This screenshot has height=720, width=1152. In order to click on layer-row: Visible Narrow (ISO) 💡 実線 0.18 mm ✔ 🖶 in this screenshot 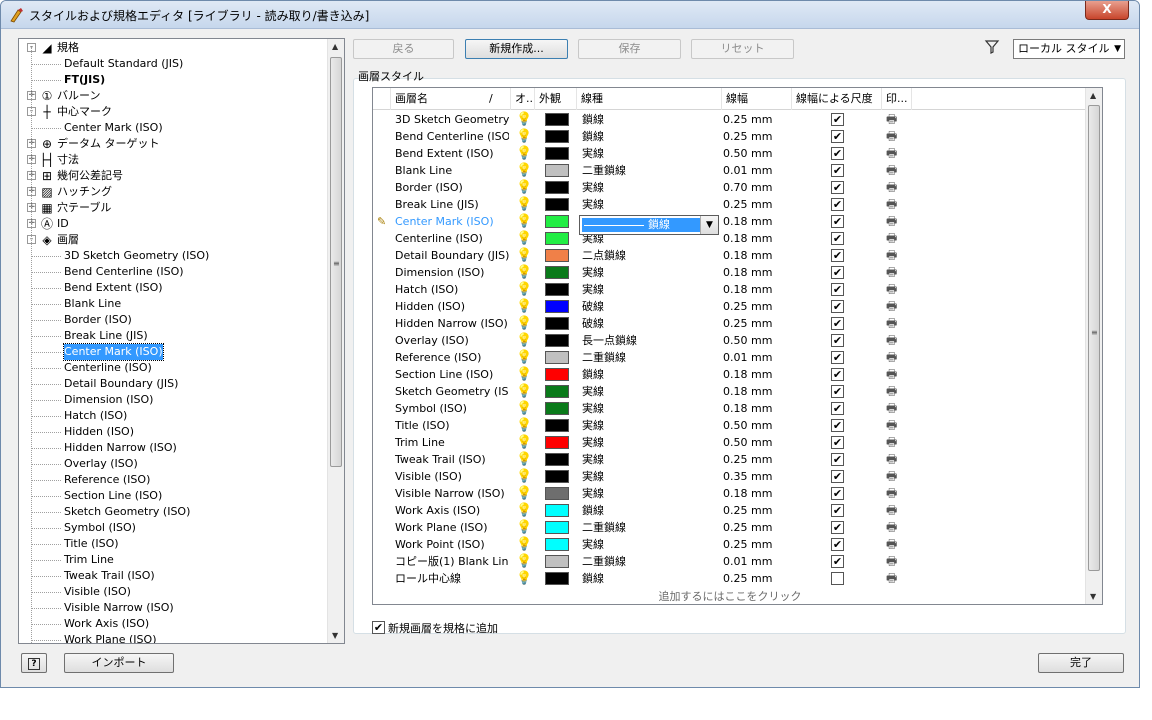, I will do `click(730, 493)`.